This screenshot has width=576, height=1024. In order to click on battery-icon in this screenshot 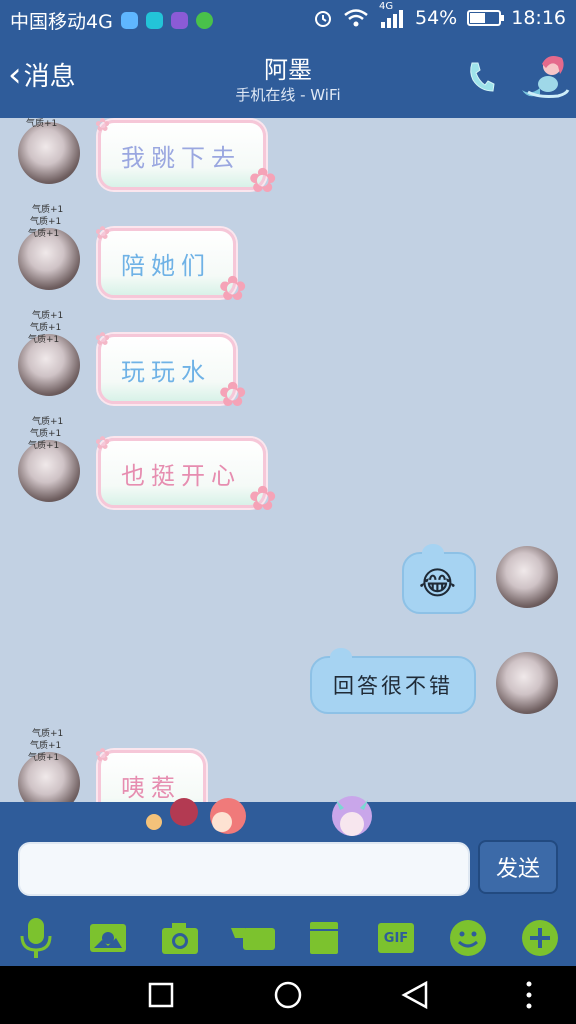, I will do `click(486, 18)`.